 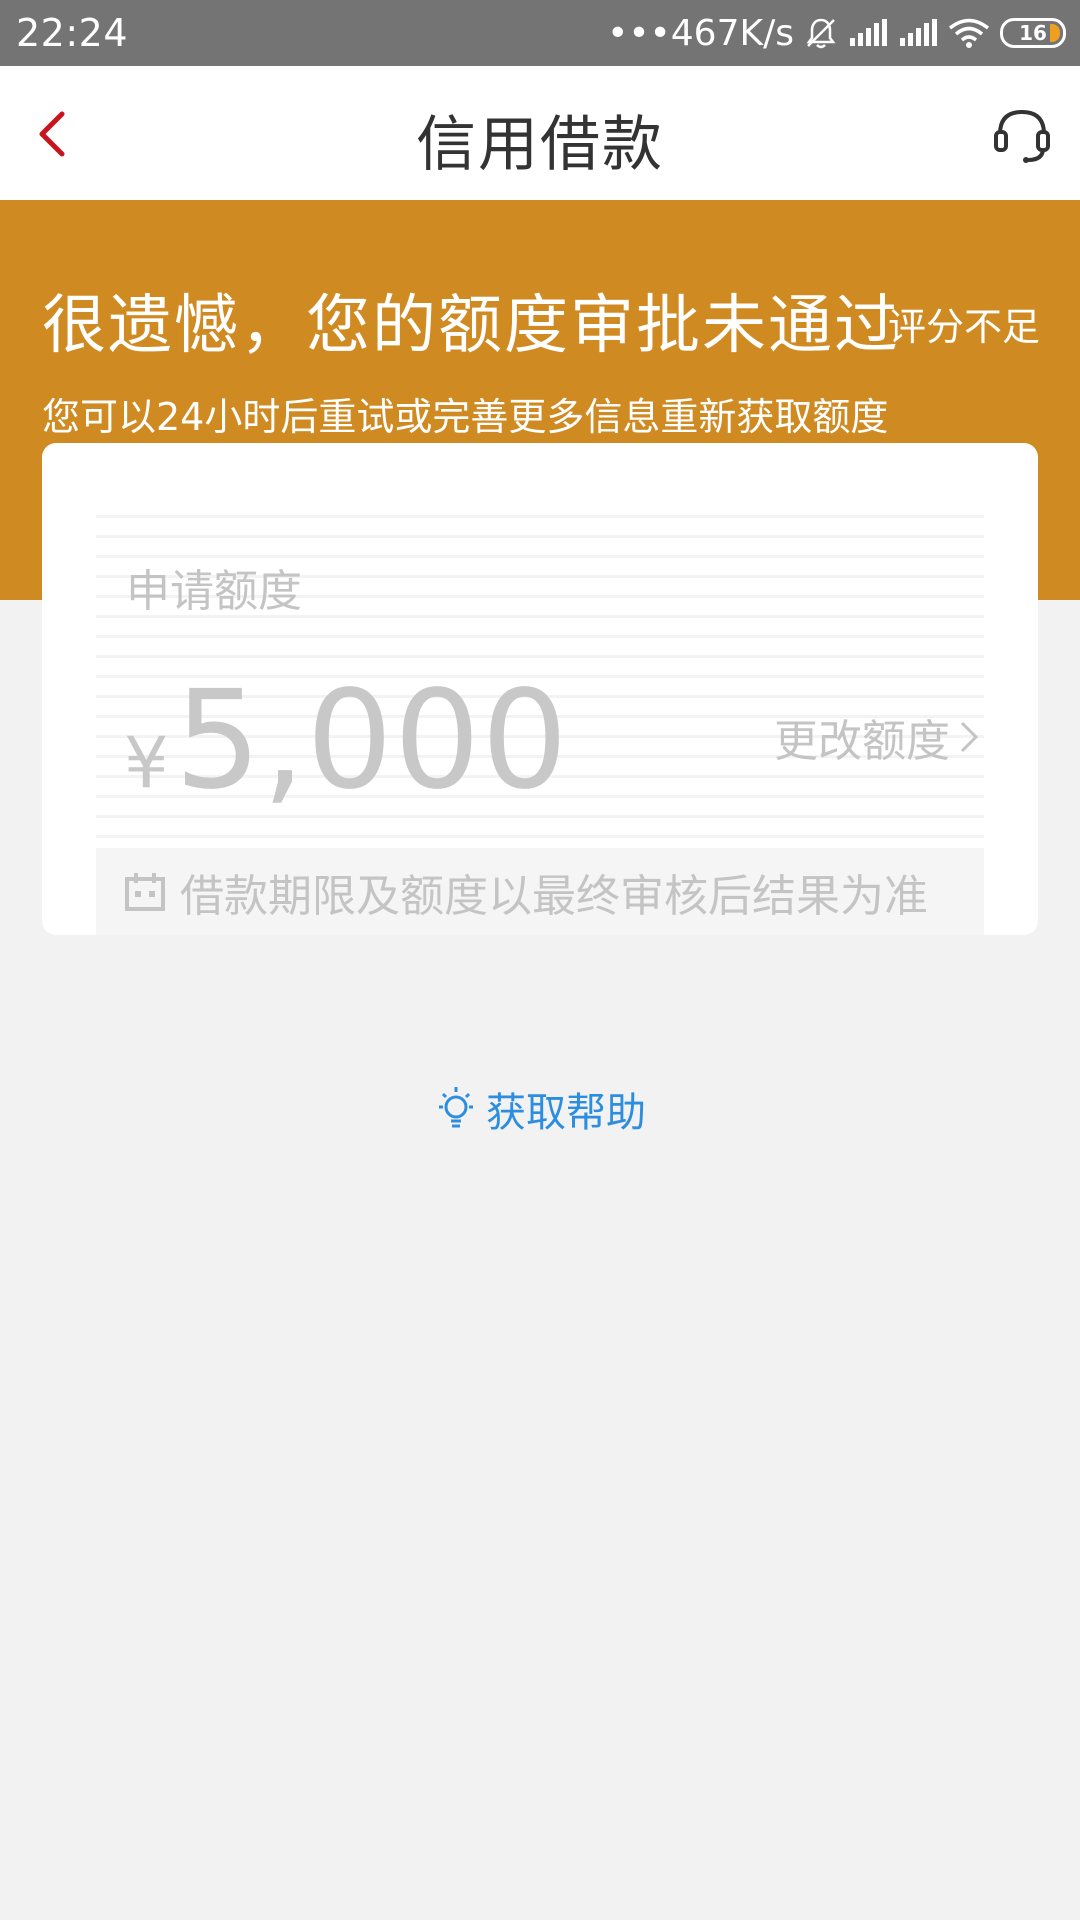 What do you see at coordinates (214, 591) in the screenshot?
I see `apply-limit-label: 申请额度` at bounding box center [214, 591].